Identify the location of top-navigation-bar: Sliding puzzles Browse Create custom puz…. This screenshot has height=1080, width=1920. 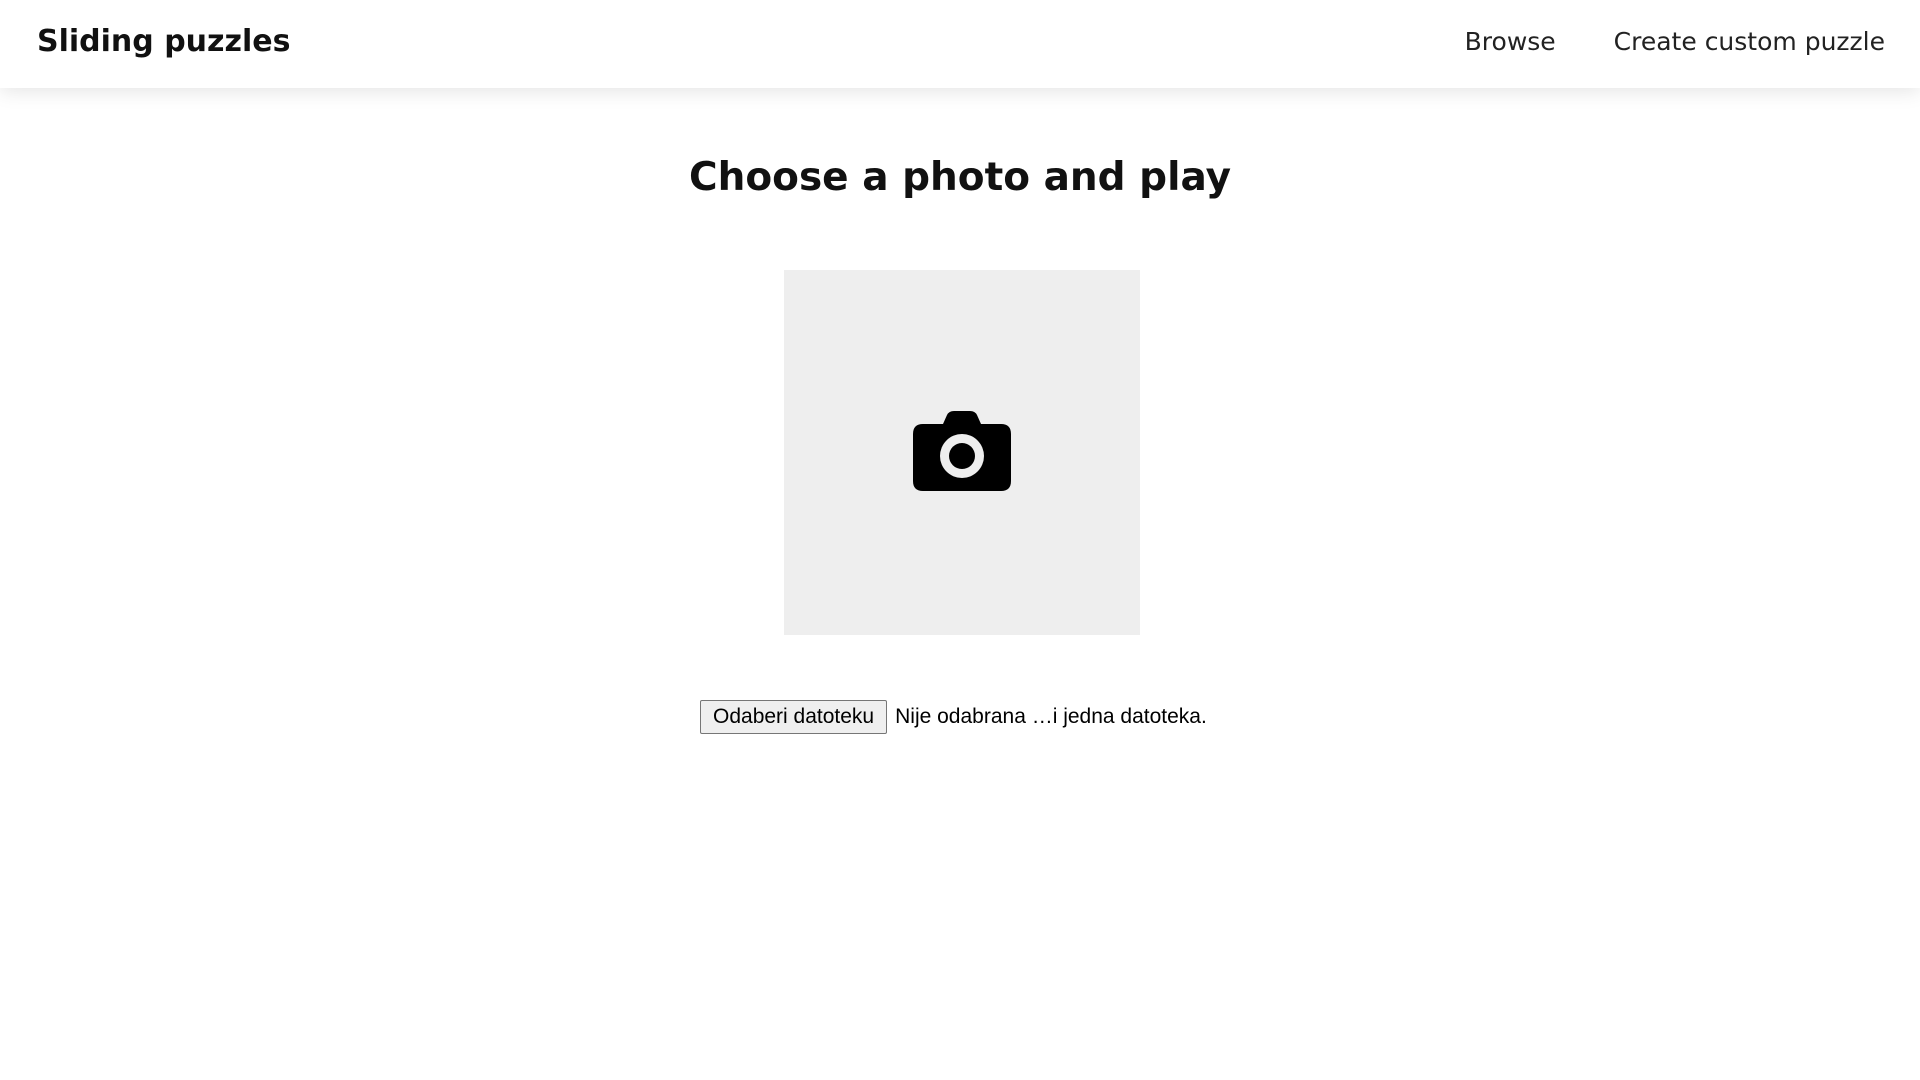
(960, 44).